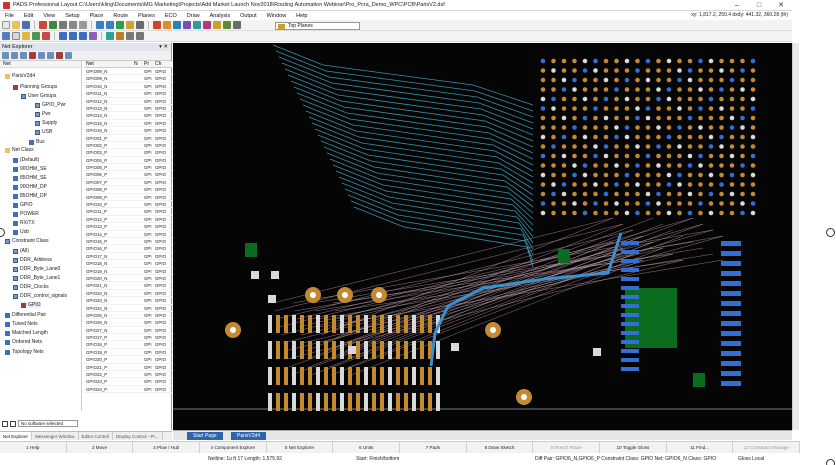 The image size is (836, 465). I want to click on menu-help: Help, so click(301, 16).